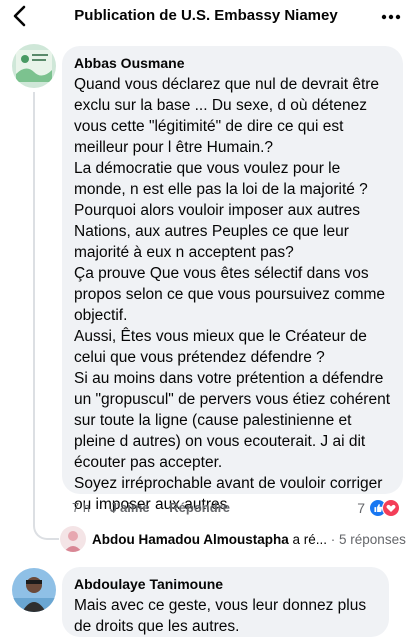  I want to click on page-title: Publication de U.S. Embassy Niamey, so click(206, 15).